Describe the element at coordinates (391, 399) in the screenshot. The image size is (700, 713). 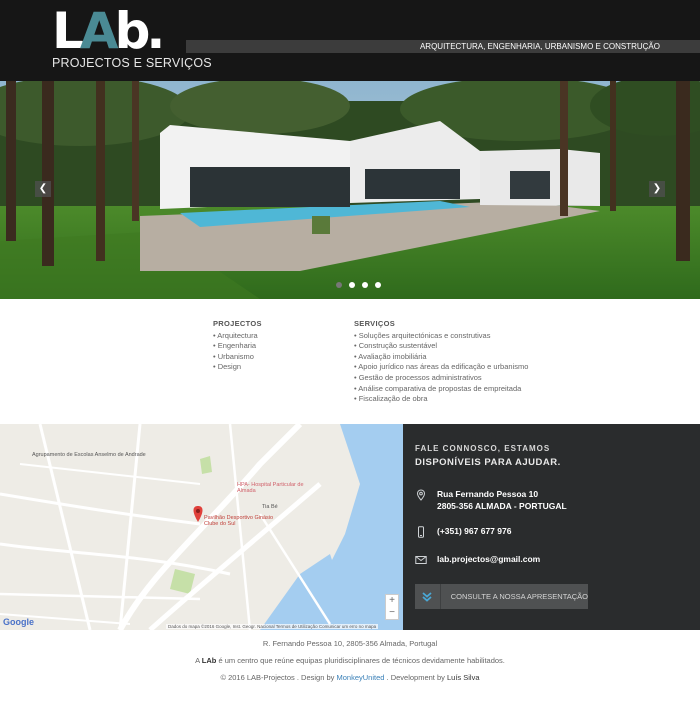
I see `list-item: • Fiscalização de obra` at that location.